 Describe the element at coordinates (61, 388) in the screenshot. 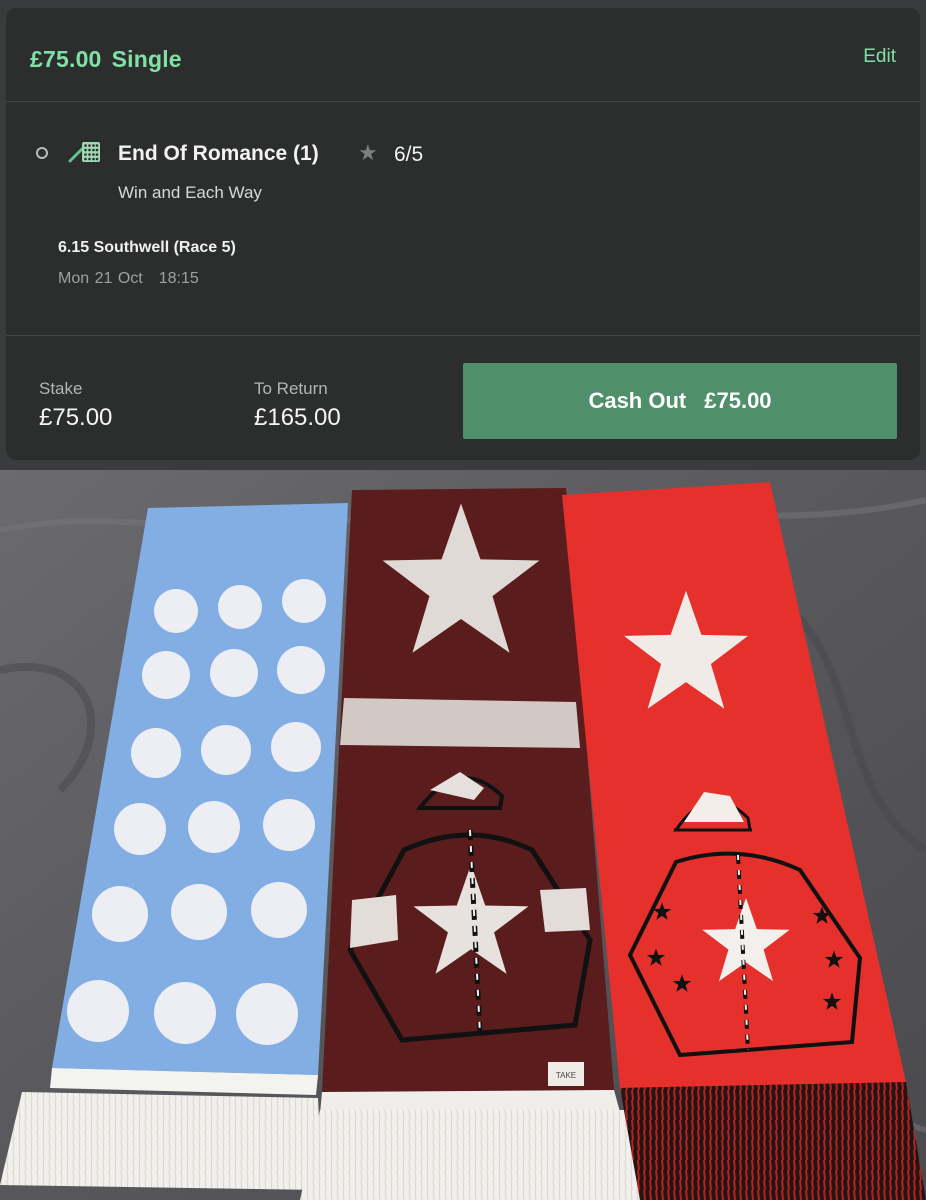

I see `stake-label: Stake` at that location.